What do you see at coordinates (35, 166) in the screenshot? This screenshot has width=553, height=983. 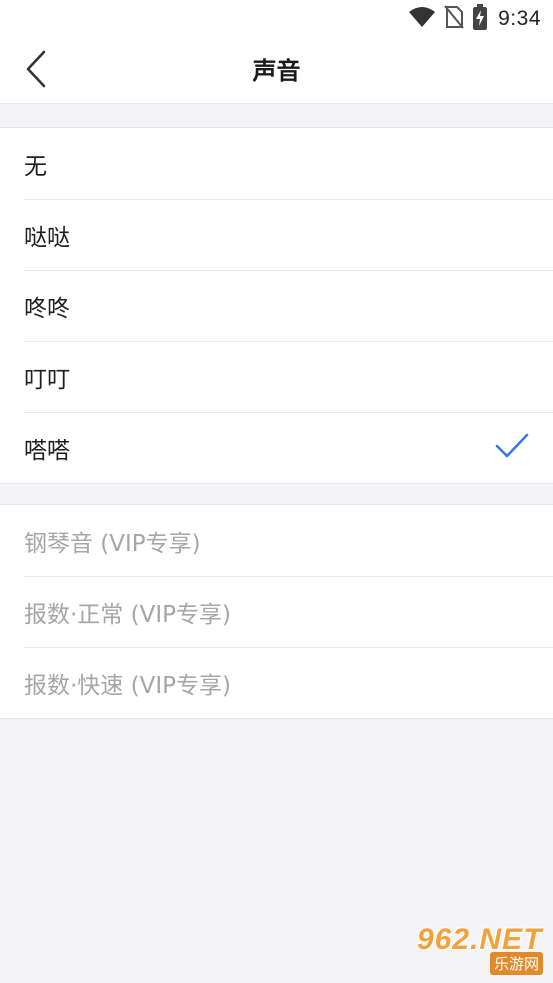 I see `sound-option-label: 无` at bounding box center [35, 166].